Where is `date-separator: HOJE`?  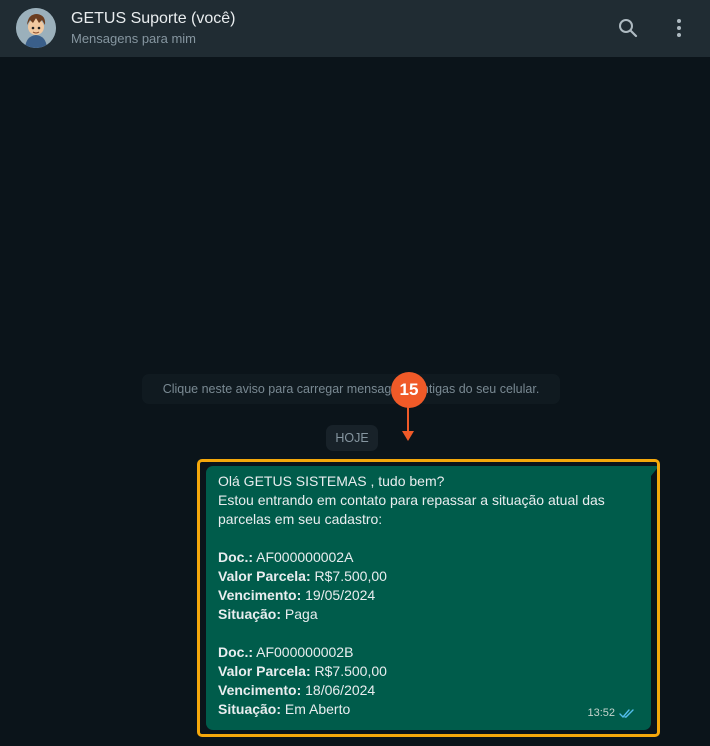 date-separator: HOJE is located at coordinates (352, 438).